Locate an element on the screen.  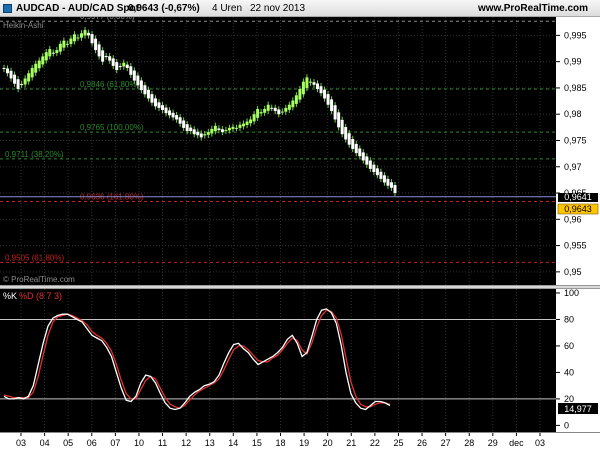
stochastic-current-label: 14,977 is located at coordinates (578, 409).